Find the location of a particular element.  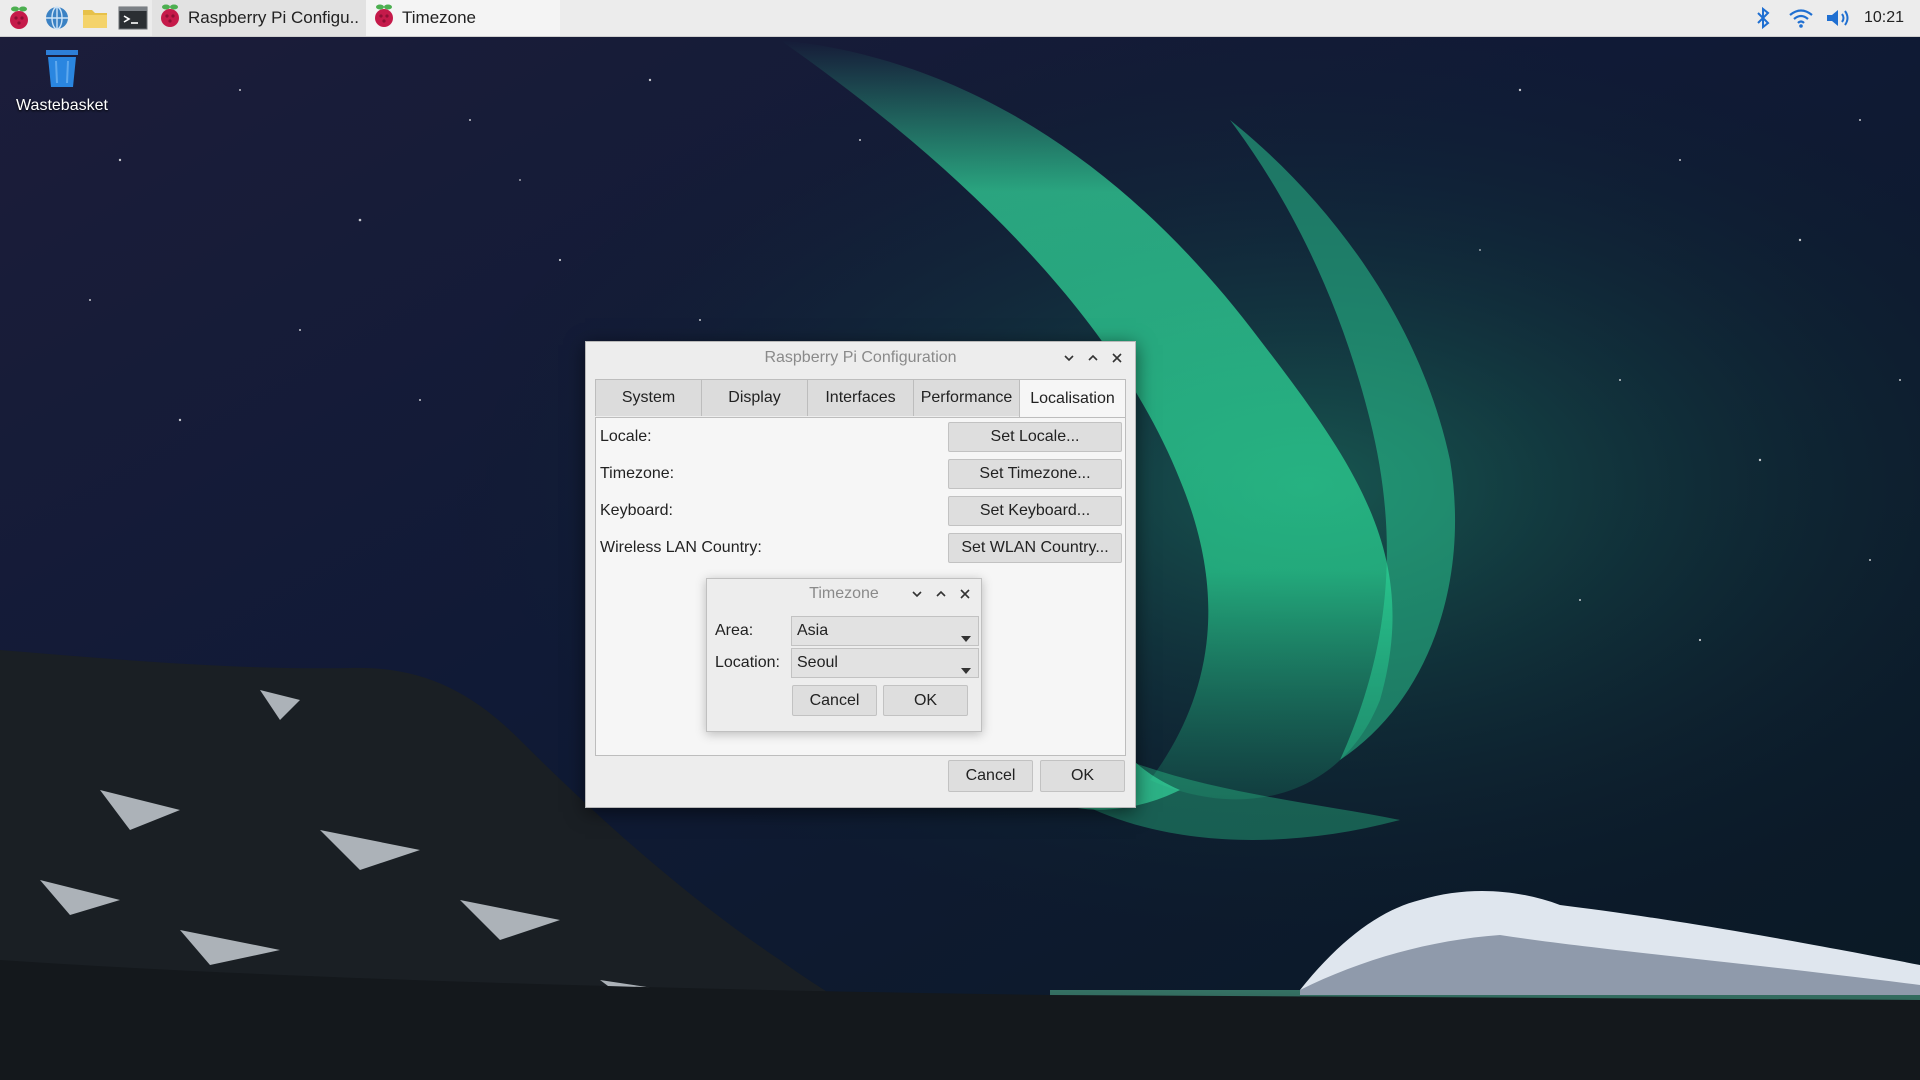

taskbar-window-label: Timezone is located at coordinates (439, 17).